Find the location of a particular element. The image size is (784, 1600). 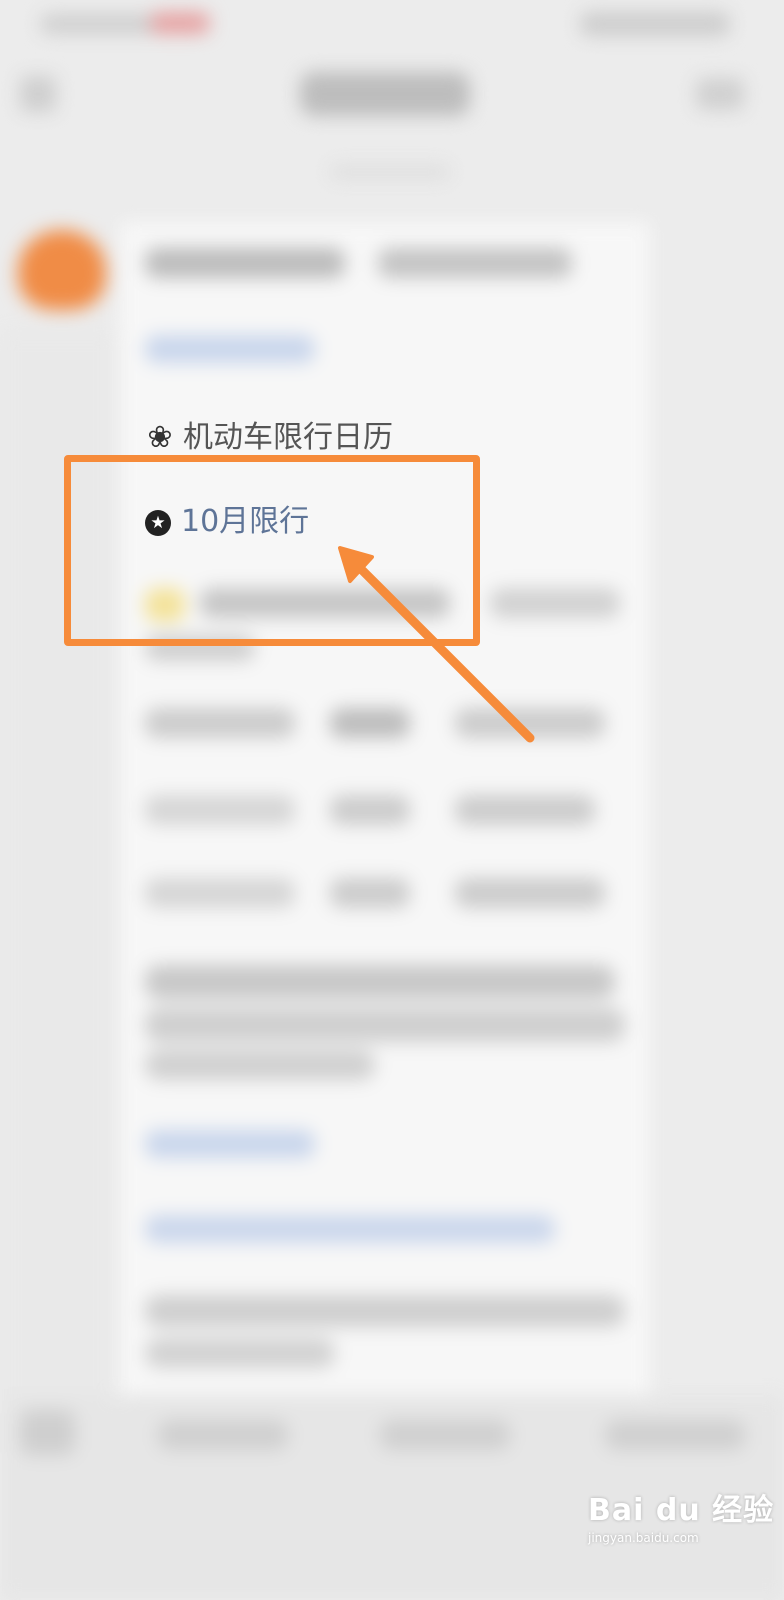

watermark-url: jingyan.baidu.com is located at coordinates (643, 1538).